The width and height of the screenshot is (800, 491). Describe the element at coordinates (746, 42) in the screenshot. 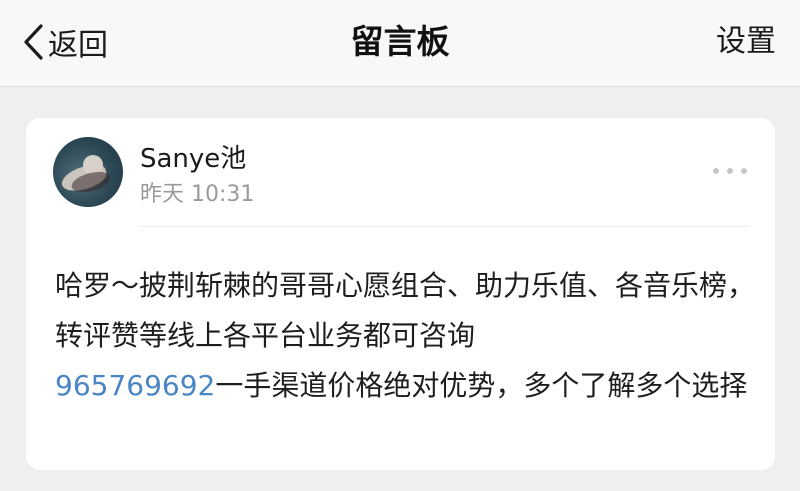

I see `settings-button: 设置` at that location.